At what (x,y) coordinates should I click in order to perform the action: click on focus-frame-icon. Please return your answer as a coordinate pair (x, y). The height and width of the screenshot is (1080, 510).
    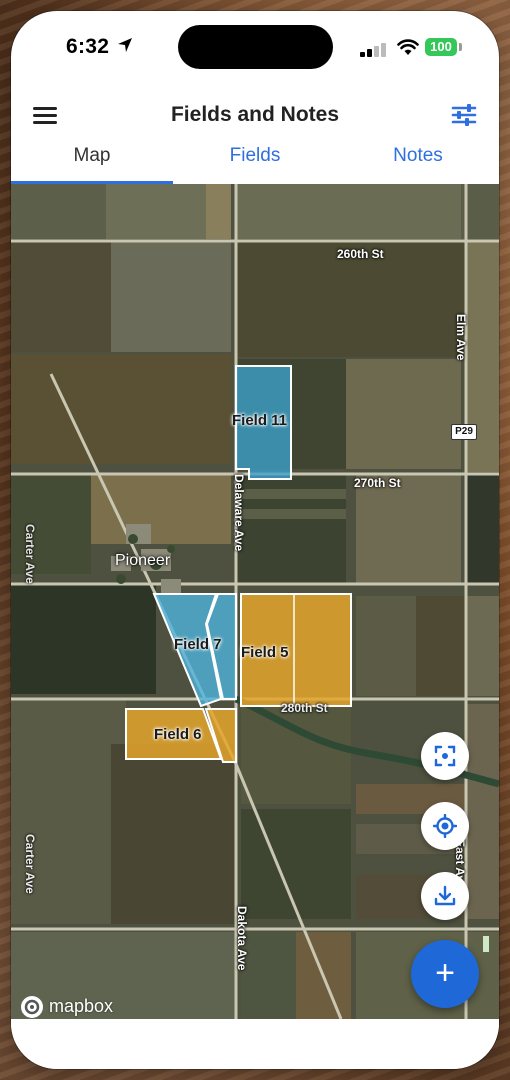
    Looking at the image, I should click on (445, 756).